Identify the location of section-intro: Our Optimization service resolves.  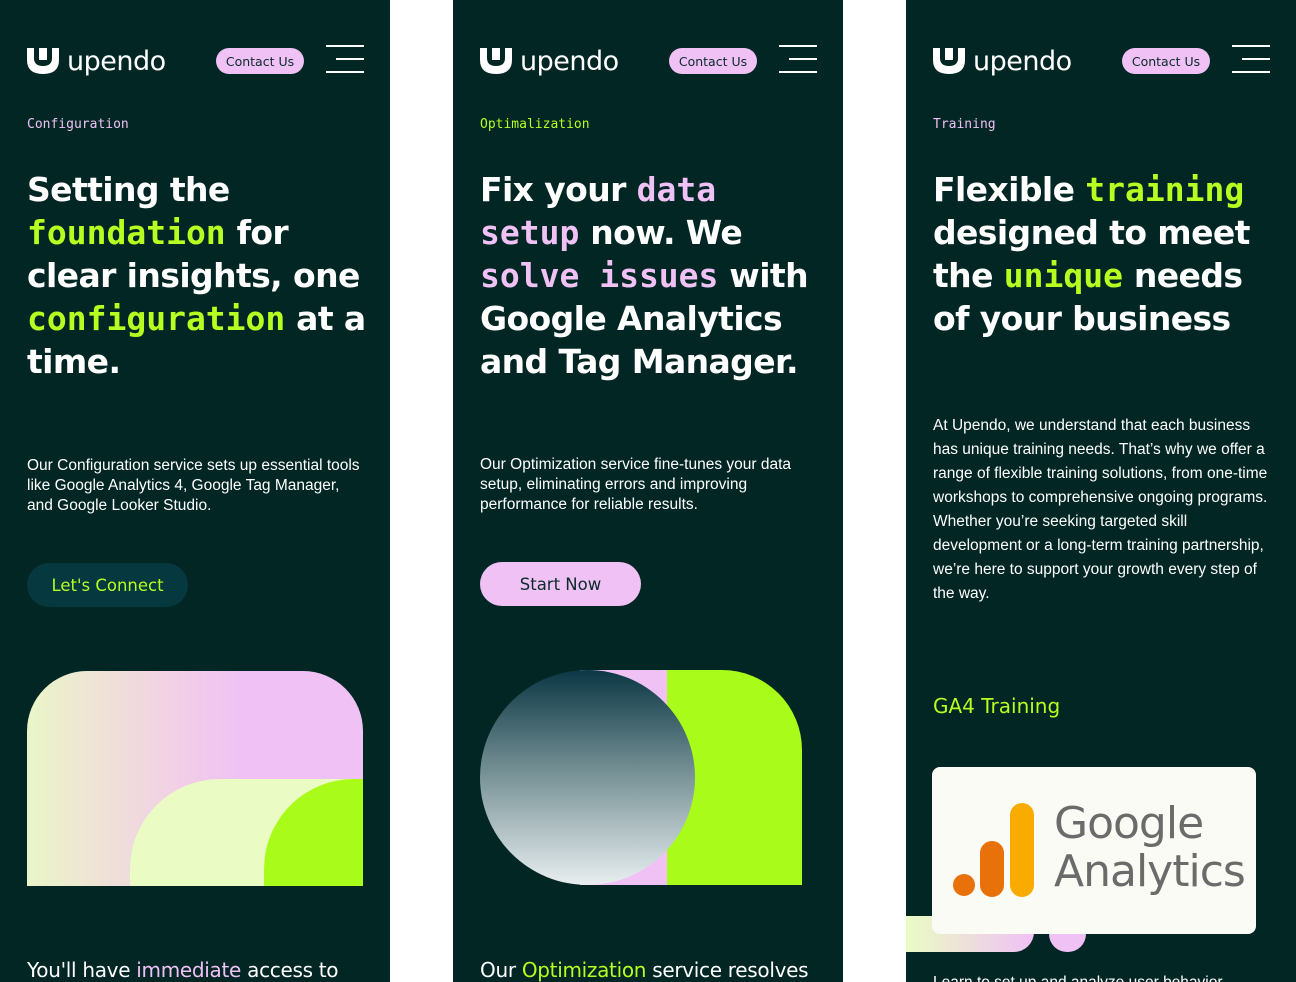
(644, 970).